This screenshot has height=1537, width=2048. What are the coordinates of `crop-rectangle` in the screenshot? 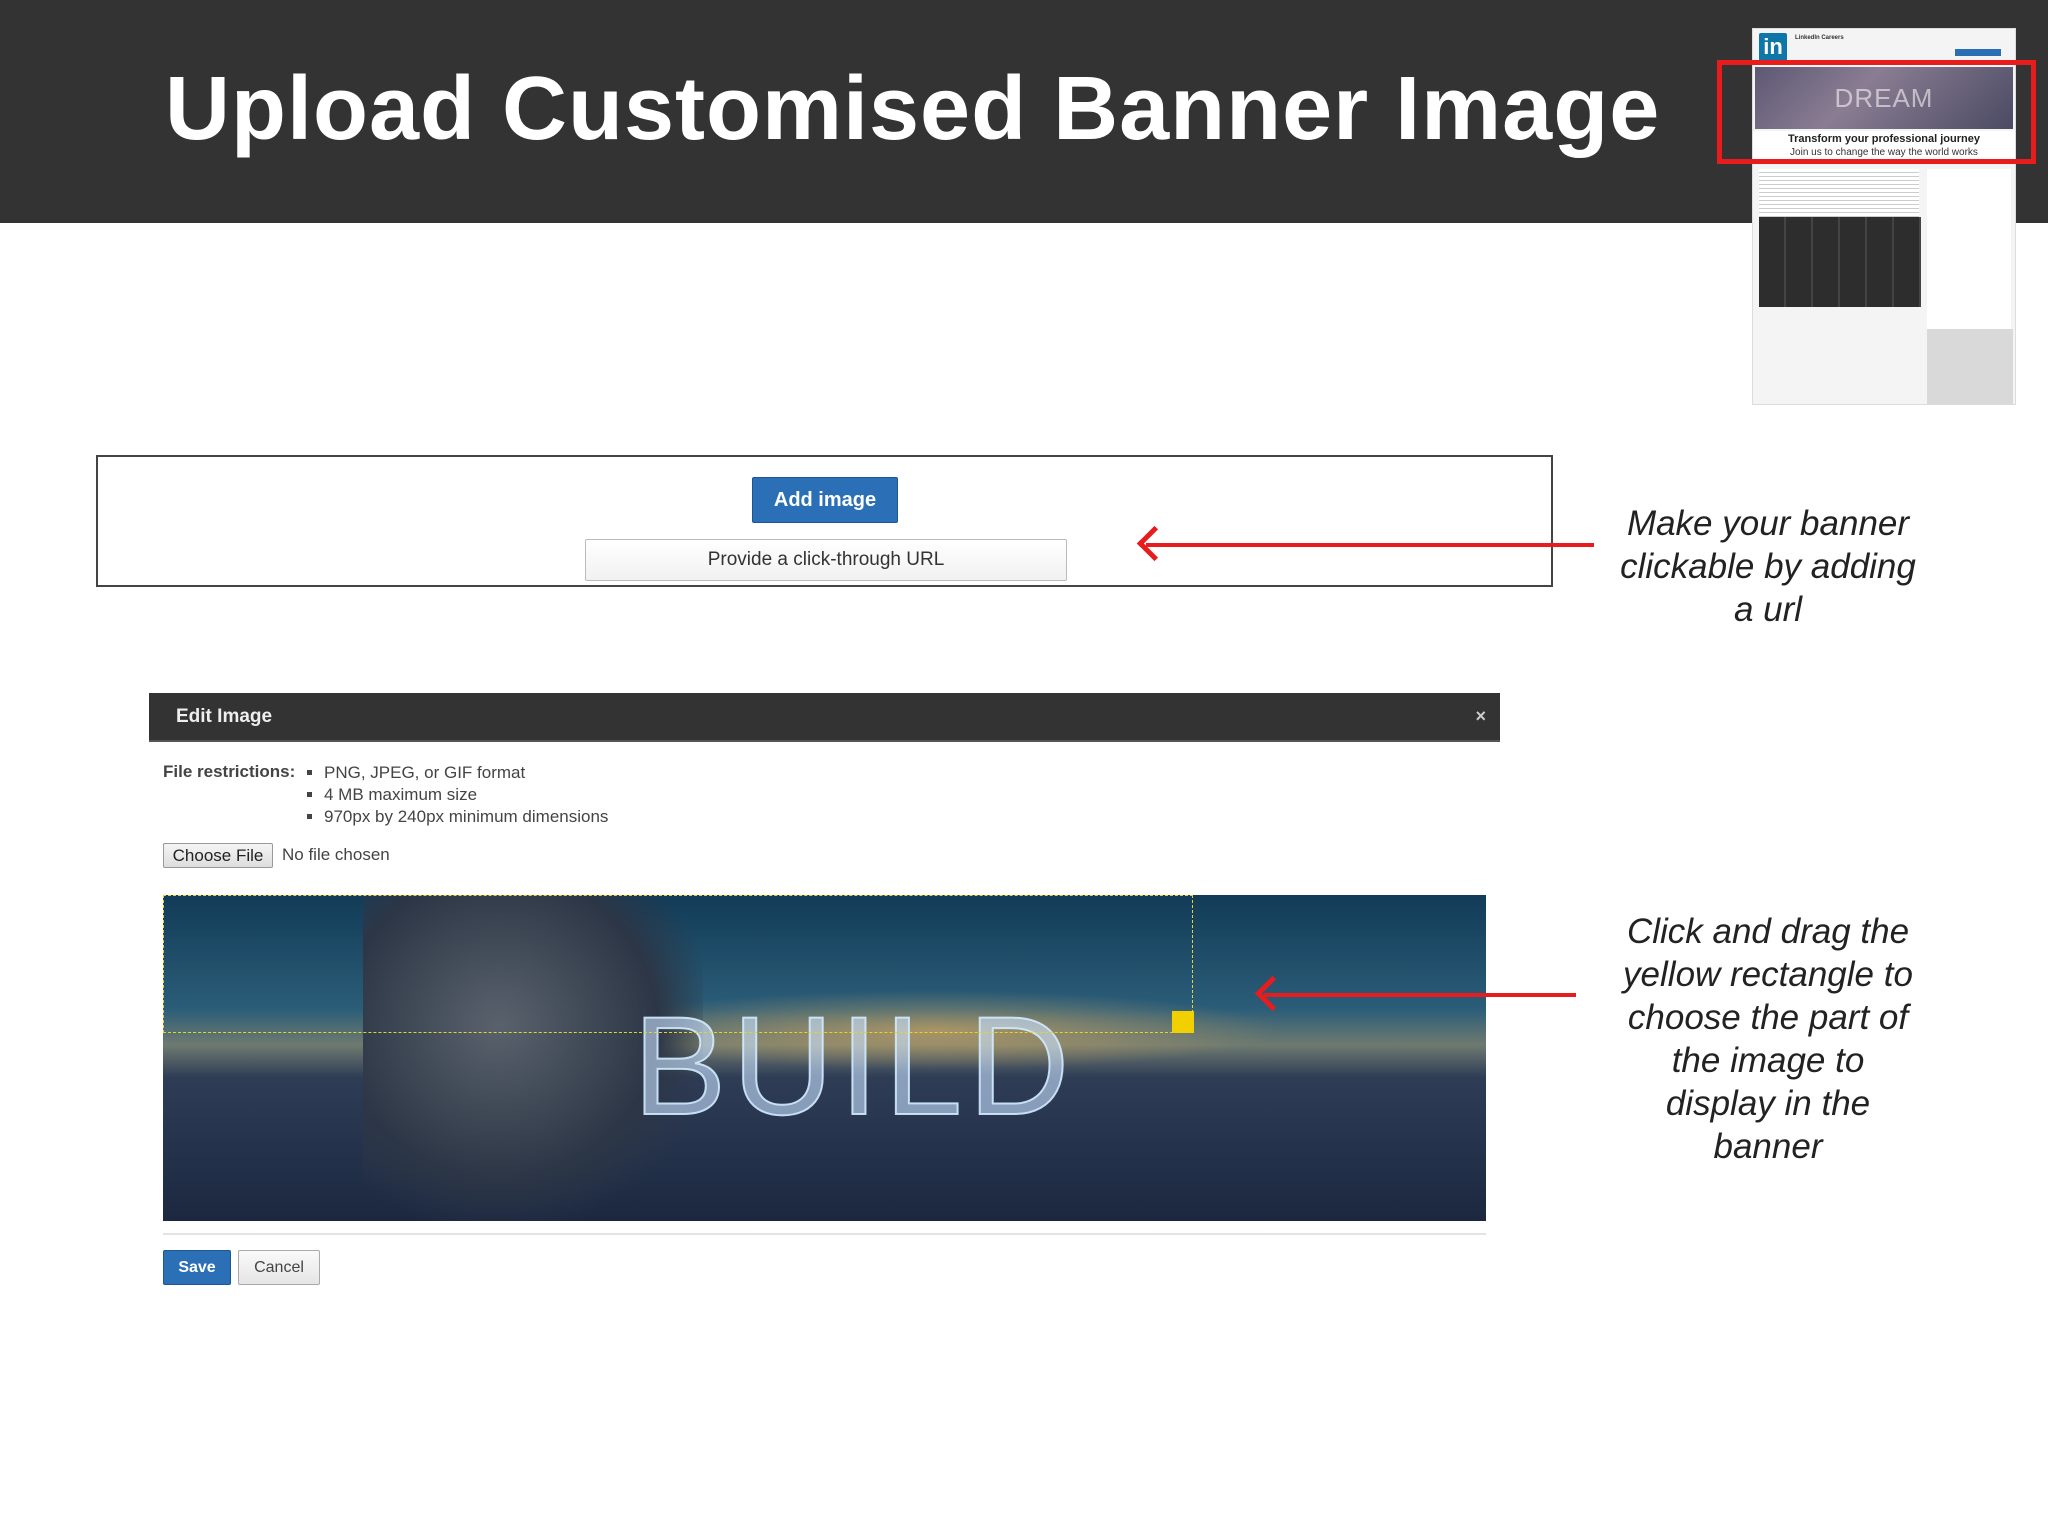 It's located at (678, 964).